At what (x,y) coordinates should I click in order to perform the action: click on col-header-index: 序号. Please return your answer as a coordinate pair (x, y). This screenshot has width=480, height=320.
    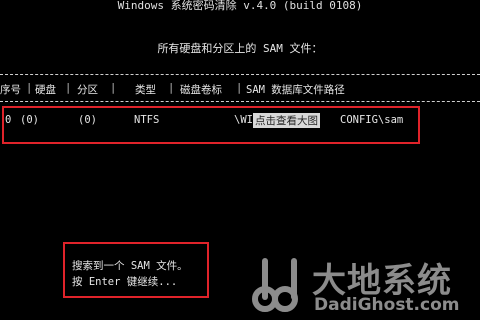
    Looking at the image, I should click on (10, 90).